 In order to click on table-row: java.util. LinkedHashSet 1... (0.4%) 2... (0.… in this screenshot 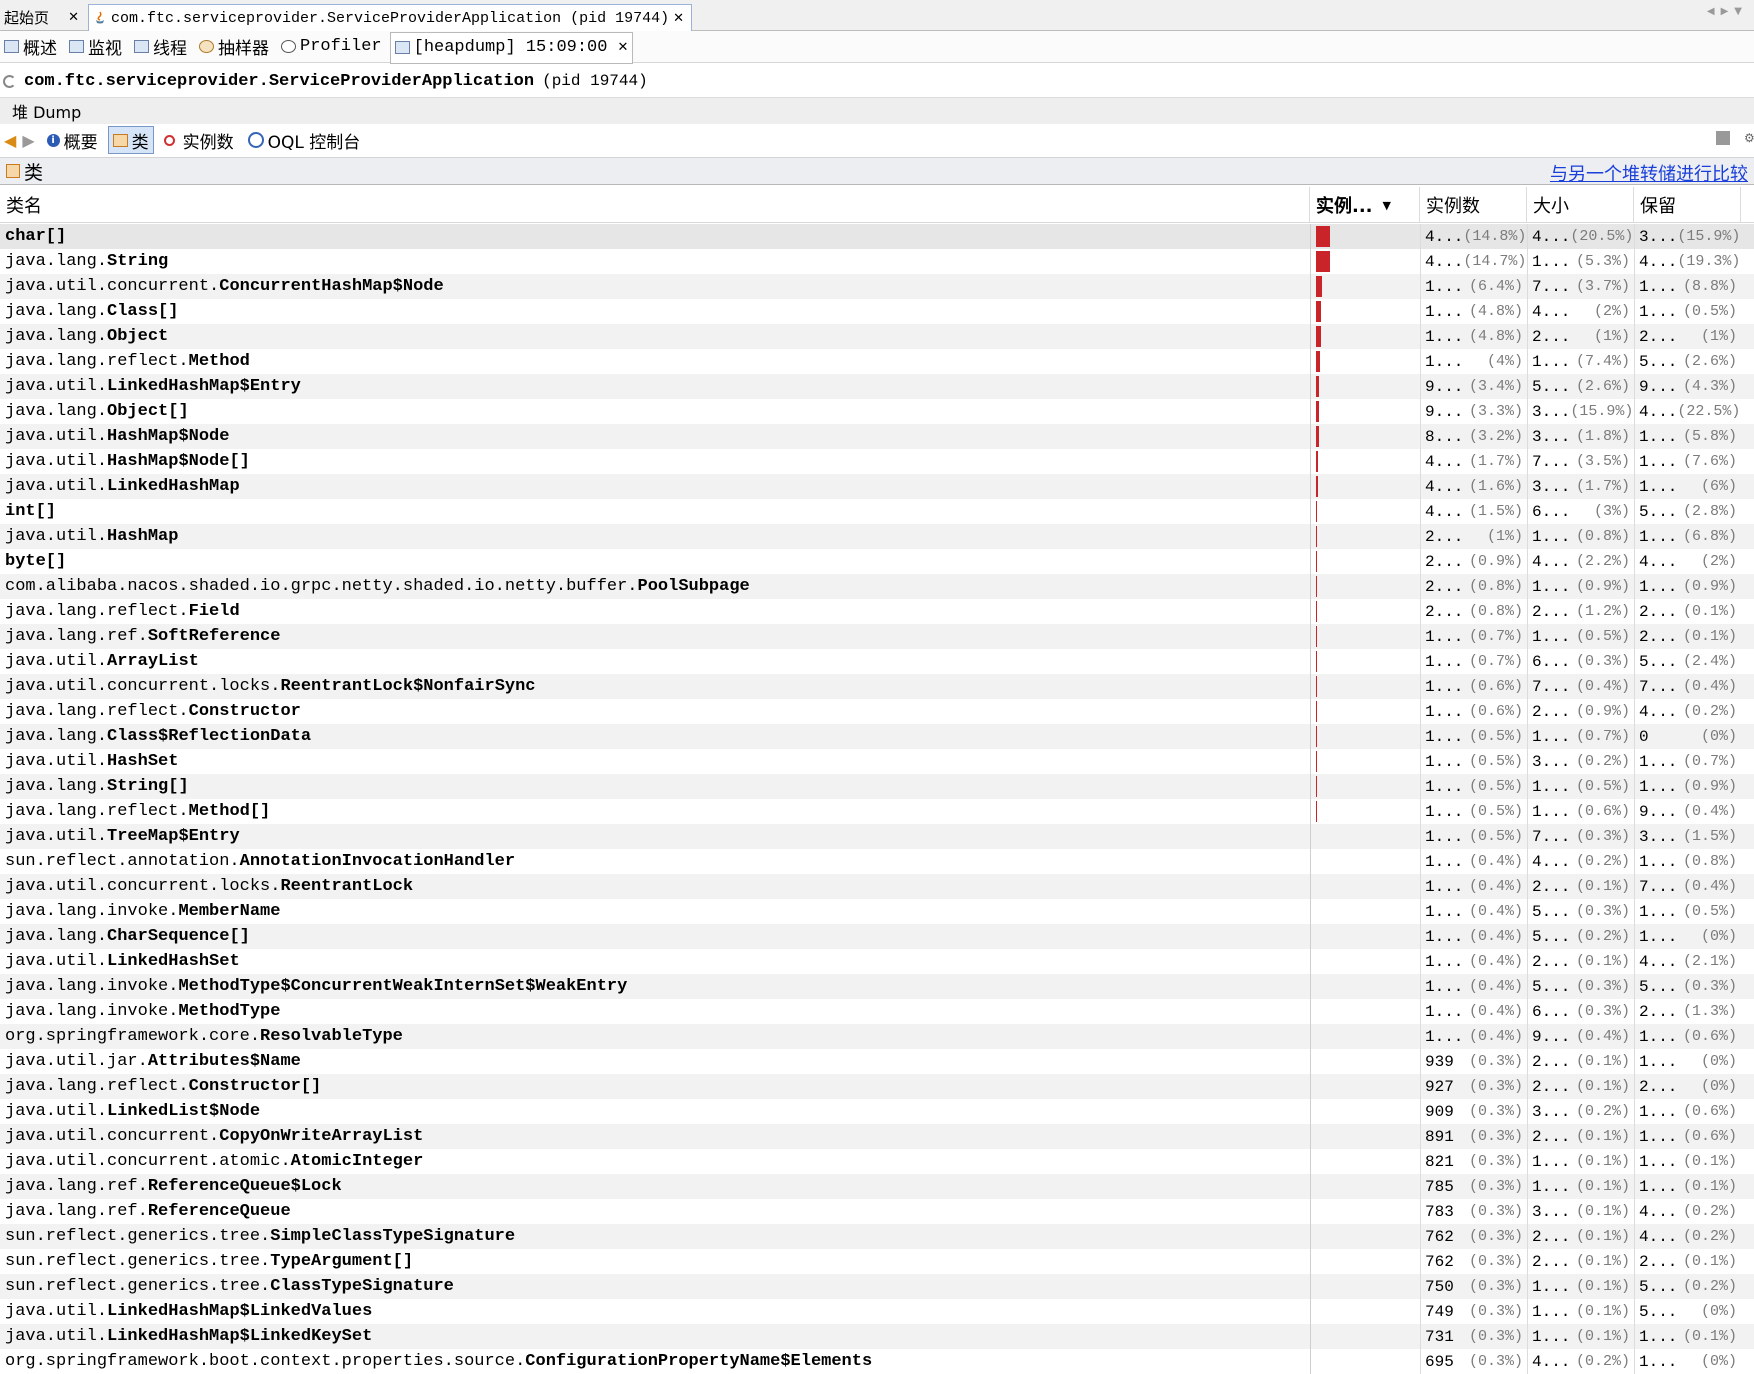, I will do `click(877, 961)`.